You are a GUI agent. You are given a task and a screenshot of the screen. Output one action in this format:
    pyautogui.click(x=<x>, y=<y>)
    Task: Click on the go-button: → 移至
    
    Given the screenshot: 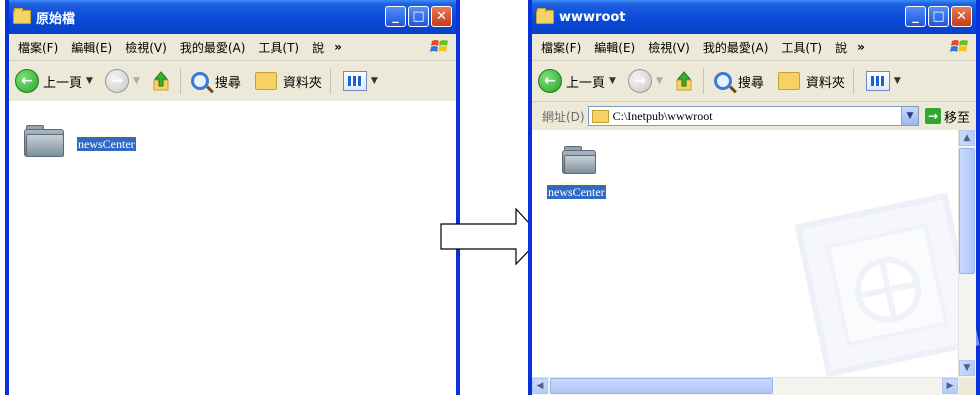 What is the action you would take?
    pyautogui.click(x=947, y=116)
    